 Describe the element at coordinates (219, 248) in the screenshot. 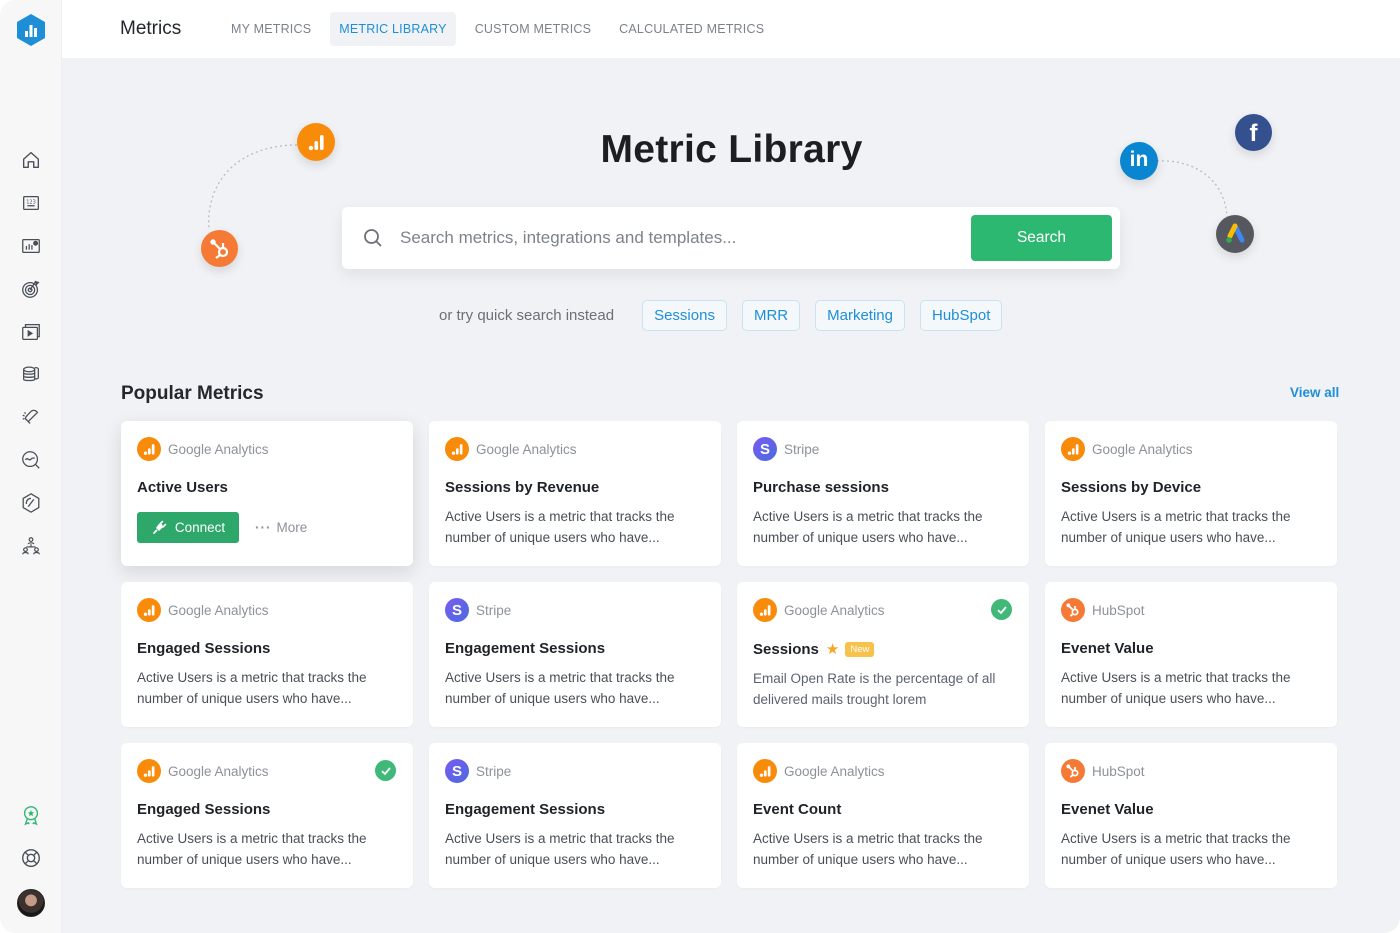

I see `hubspot-logo-icon` at that location.